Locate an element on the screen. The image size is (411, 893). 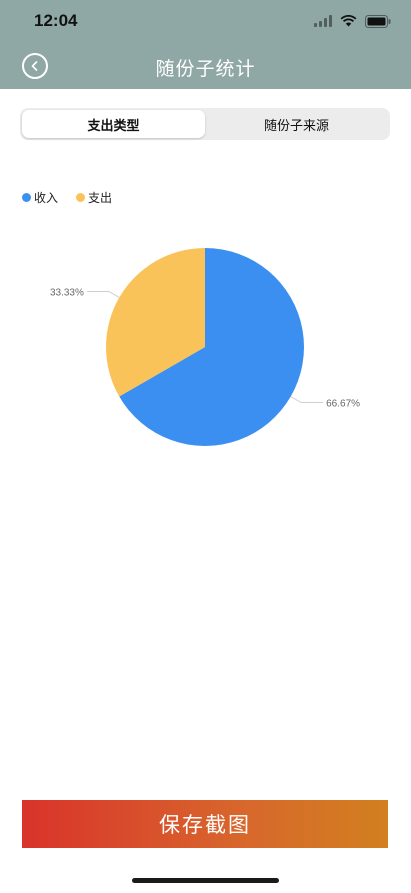
legend-swatch-income is located at coordinates (26, 197).